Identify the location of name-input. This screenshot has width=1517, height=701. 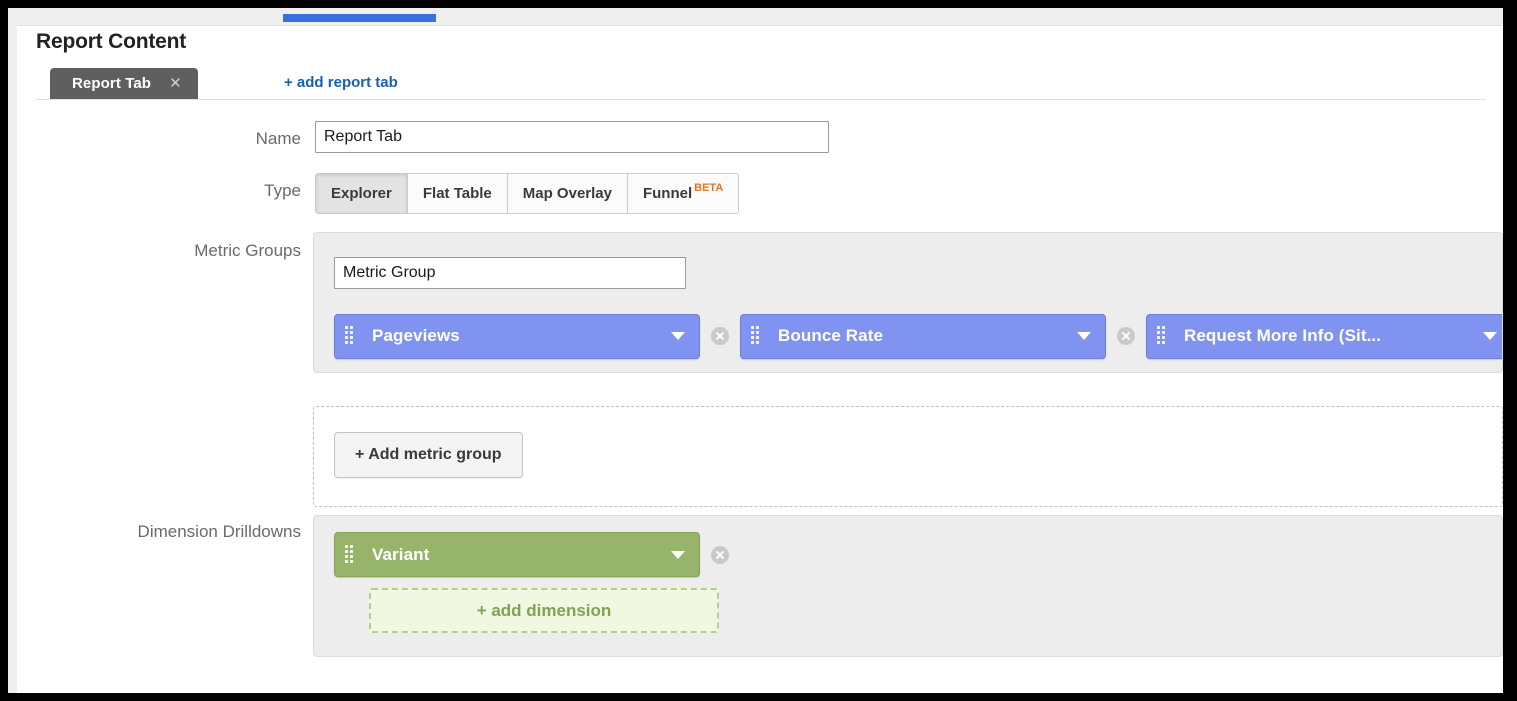
(572, 137).